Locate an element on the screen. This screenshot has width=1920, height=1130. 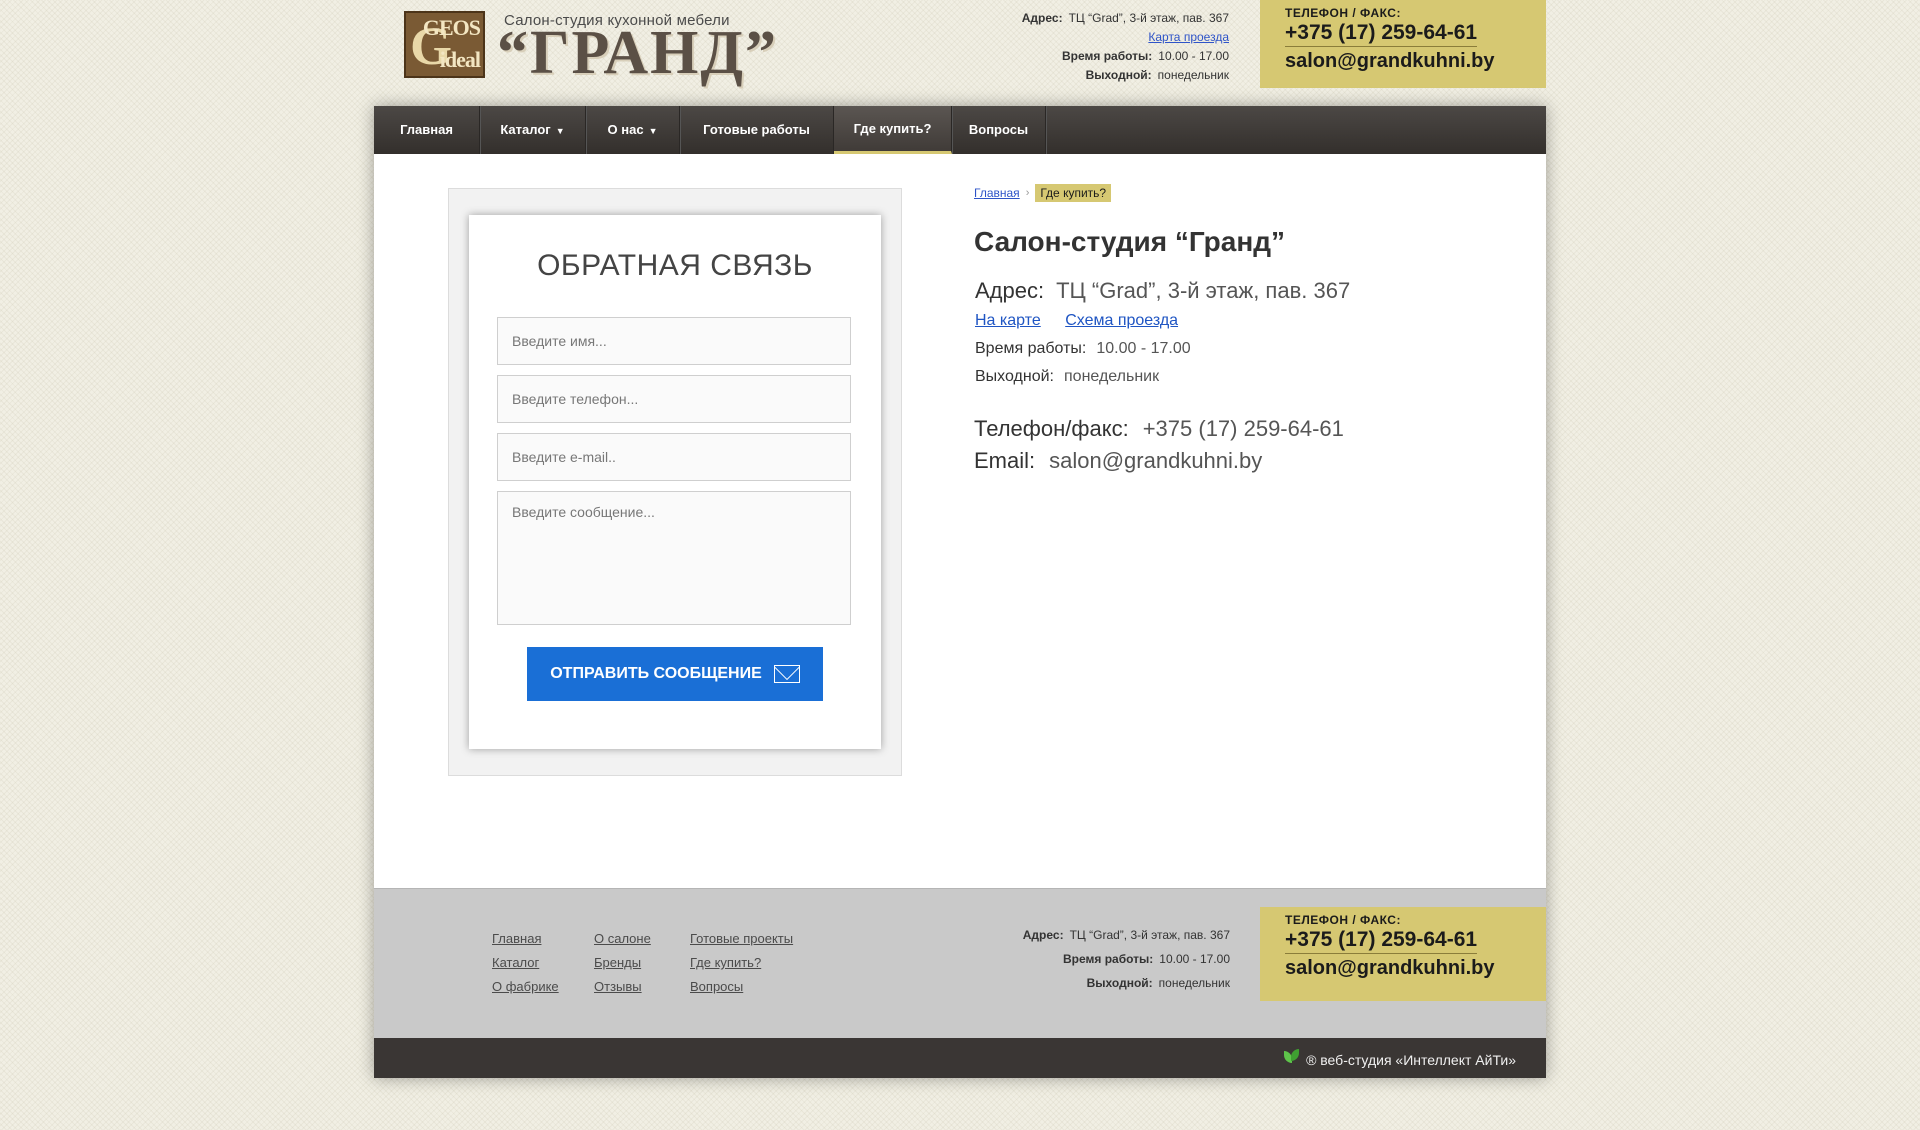
nav-label: Вопросы is located at coordinates (998, 129).